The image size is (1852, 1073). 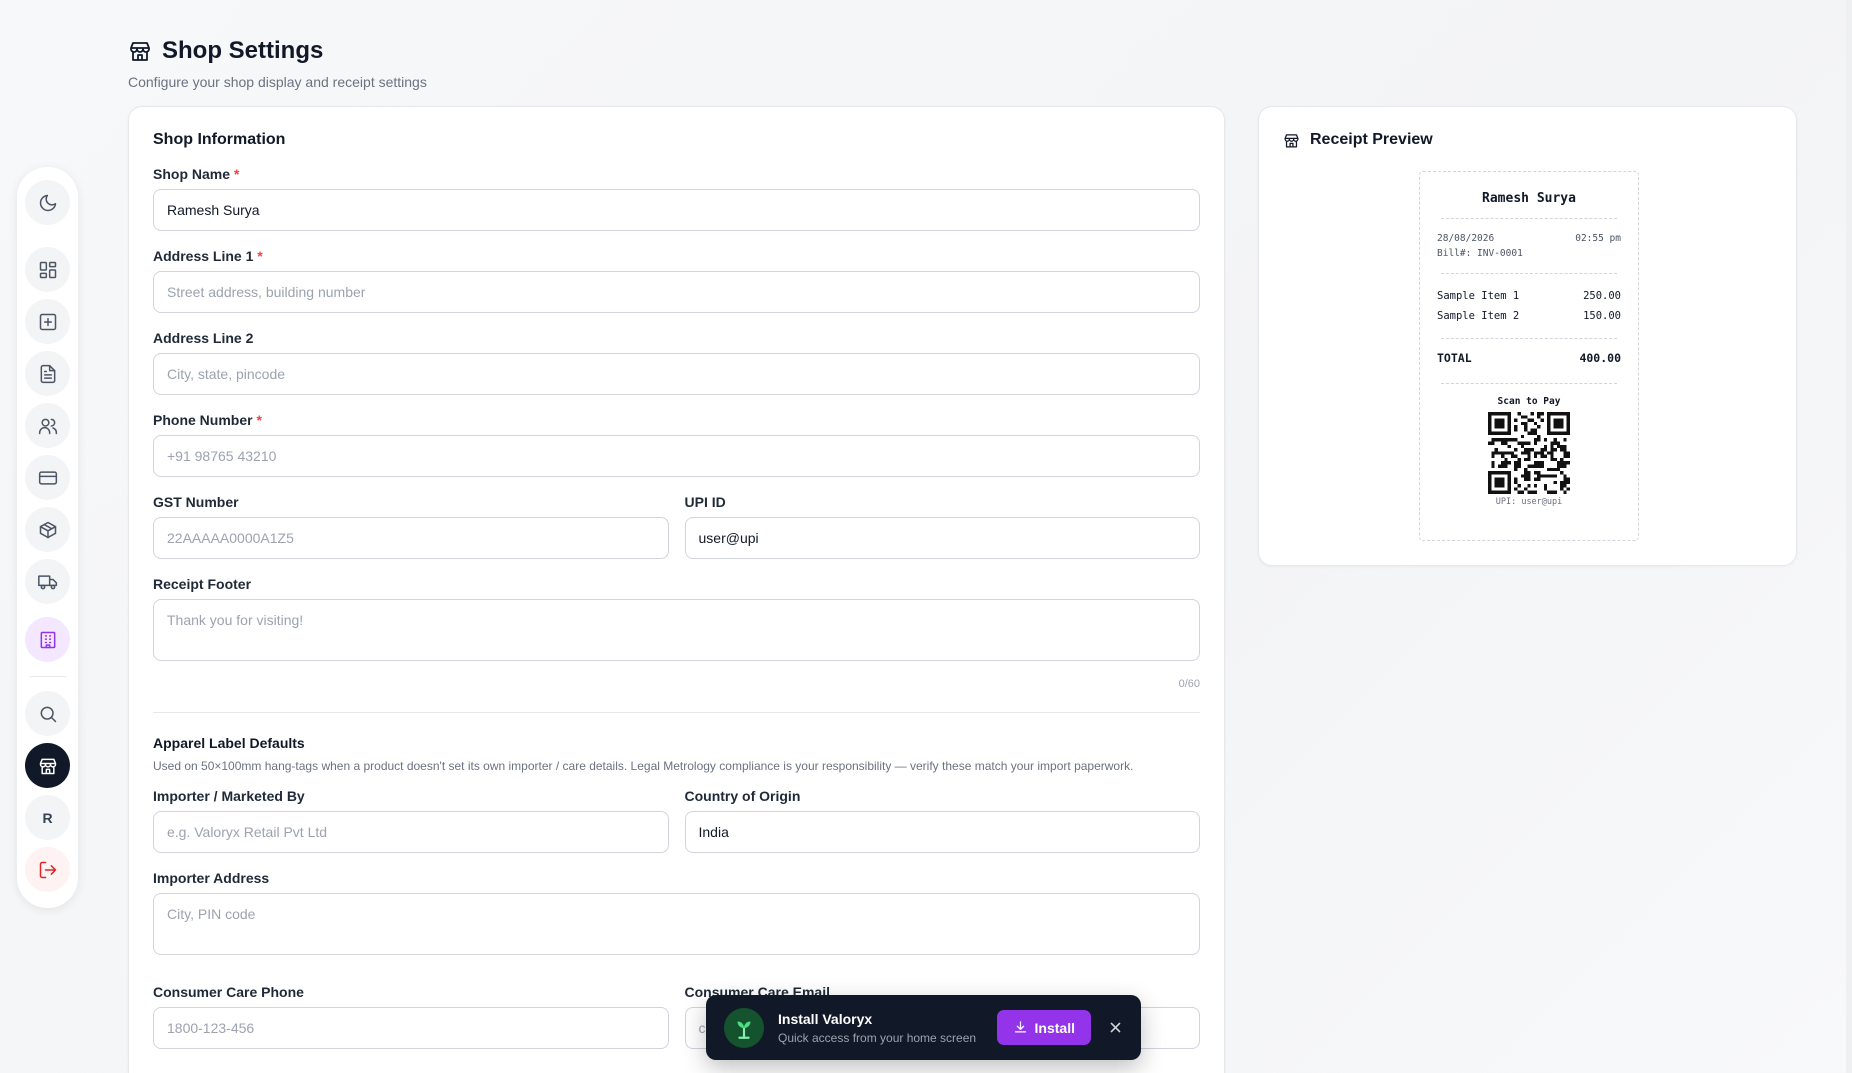 I want to click on importer-address-label: Importer Address, so click(x=211, y=878).